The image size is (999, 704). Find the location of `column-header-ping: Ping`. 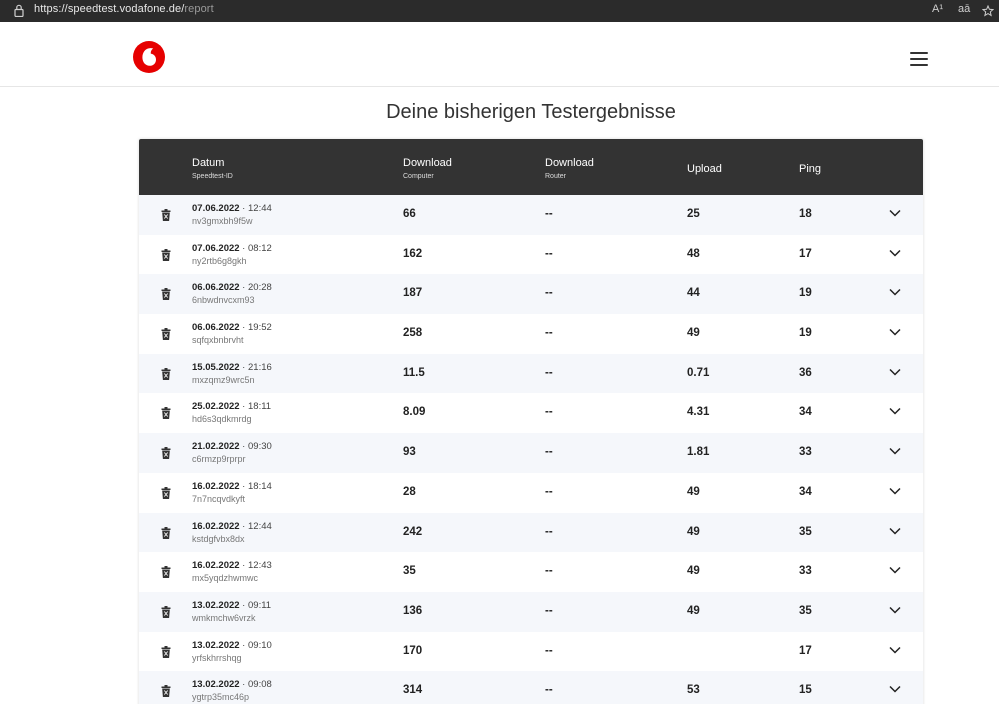

column-header-ping: Ping is located at coordinates (810, 169).